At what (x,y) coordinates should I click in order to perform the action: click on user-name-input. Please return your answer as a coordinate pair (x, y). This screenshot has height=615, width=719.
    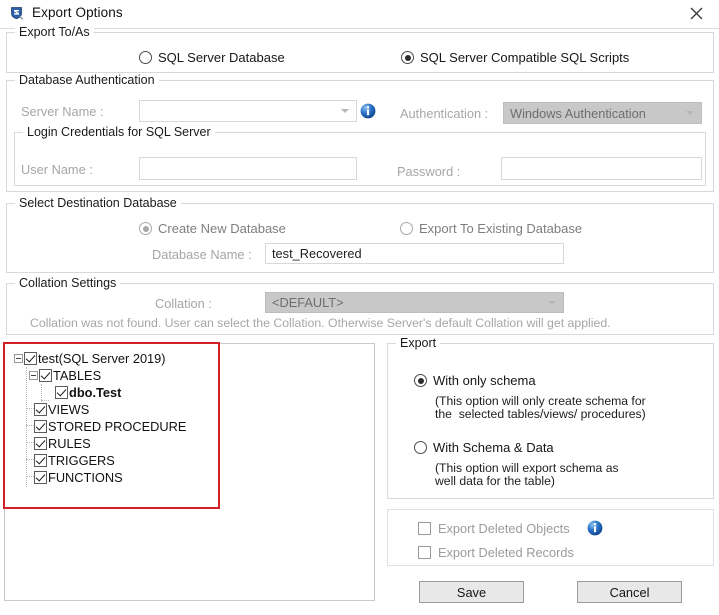
    Looking at the image, I should click on (248, 168).